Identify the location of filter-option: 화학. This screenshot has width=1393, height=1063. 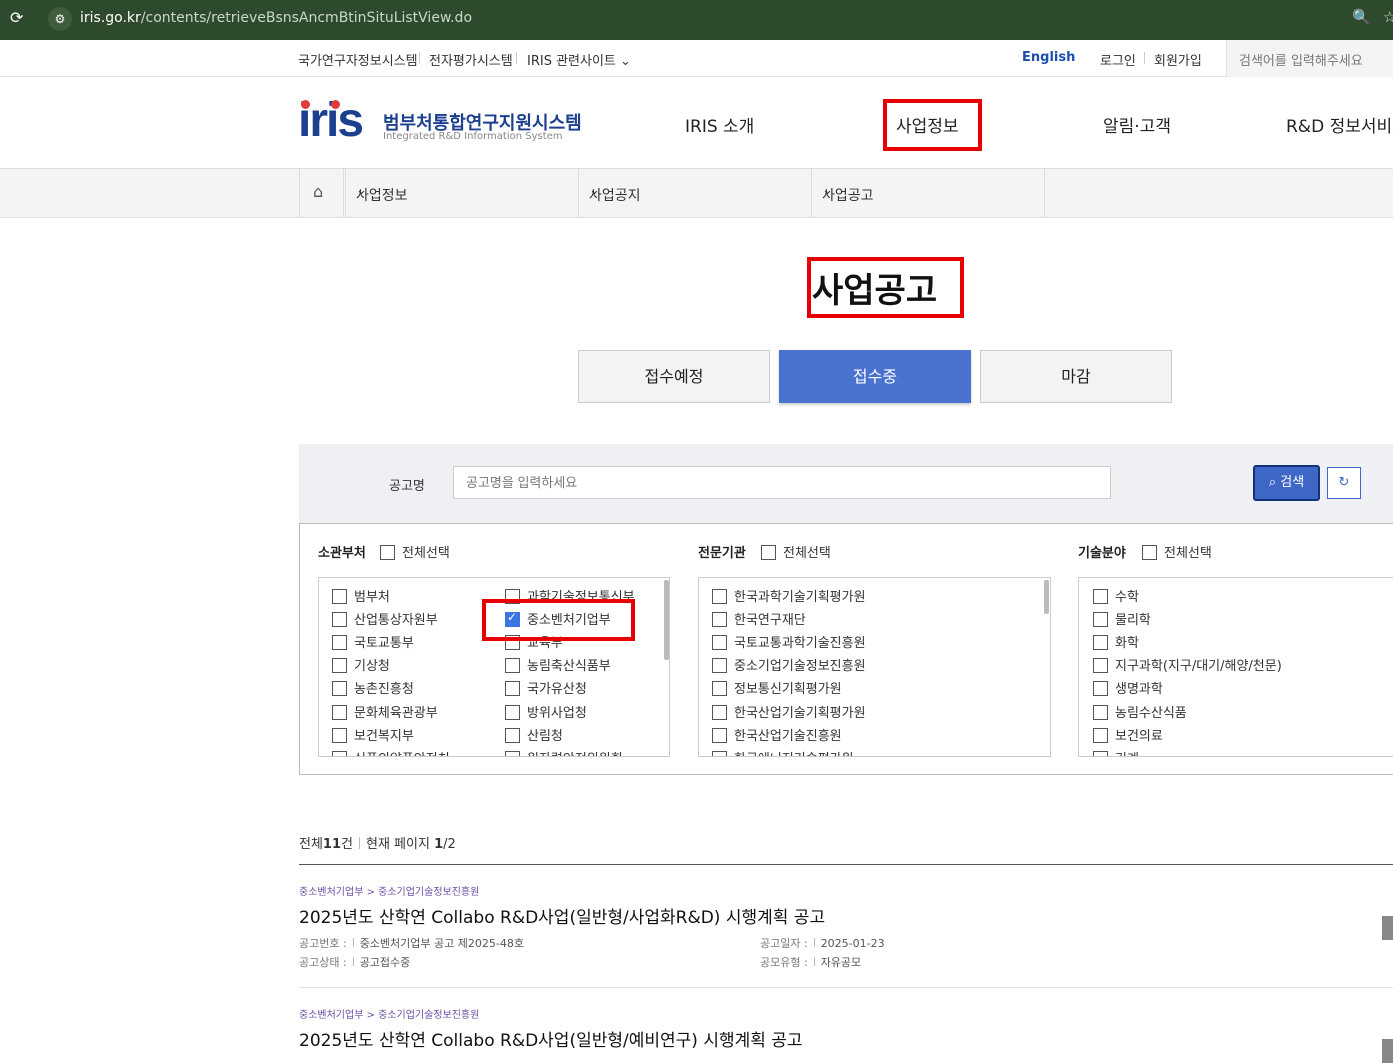
(1116, 641).